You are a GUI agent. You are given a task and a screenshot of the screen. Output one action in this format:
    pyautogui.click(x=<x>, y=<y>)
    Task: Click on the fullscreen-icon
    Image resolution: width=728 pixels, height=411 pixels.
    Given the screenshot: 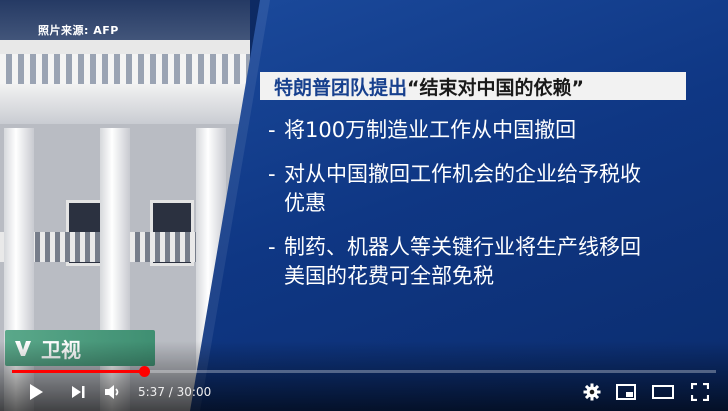 What is the action you would take?
    pyautogui.click(x=700, y=392)
    